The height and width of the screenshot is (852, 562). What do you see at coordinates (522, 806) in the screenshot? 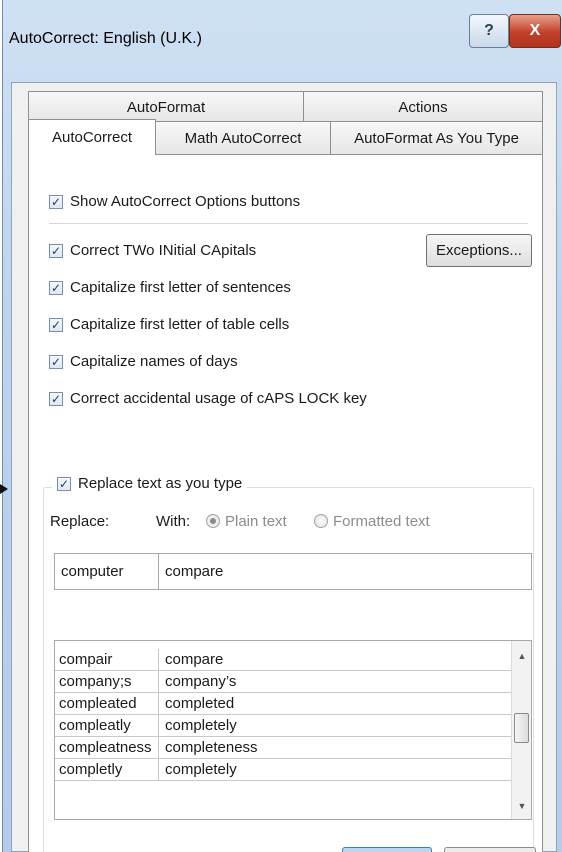
I see `scroll-down-icon: ▼` at bounding box center [522, 806].